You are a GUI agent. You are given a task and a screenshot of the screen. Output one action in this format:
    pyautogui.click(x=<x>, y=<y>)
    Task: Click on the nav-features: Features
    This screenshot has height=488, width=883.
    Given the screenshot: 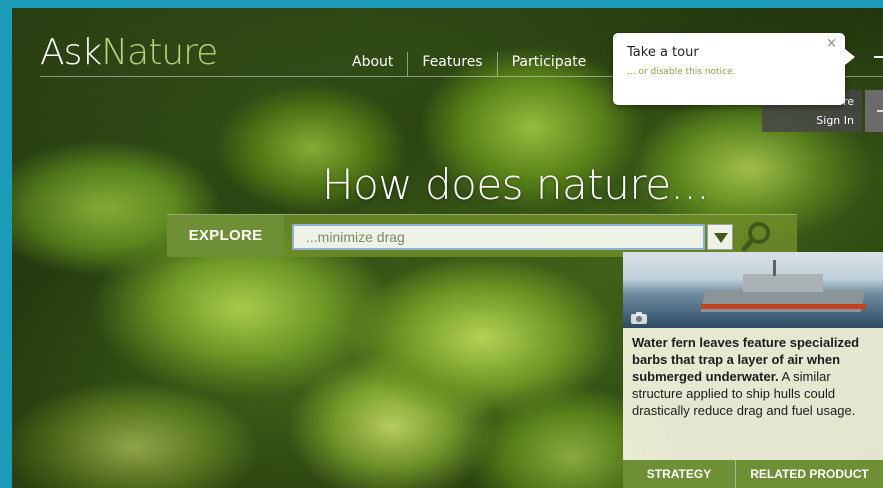 What is the action you would take?
    pyautogui.click(x=451, y=64)
    